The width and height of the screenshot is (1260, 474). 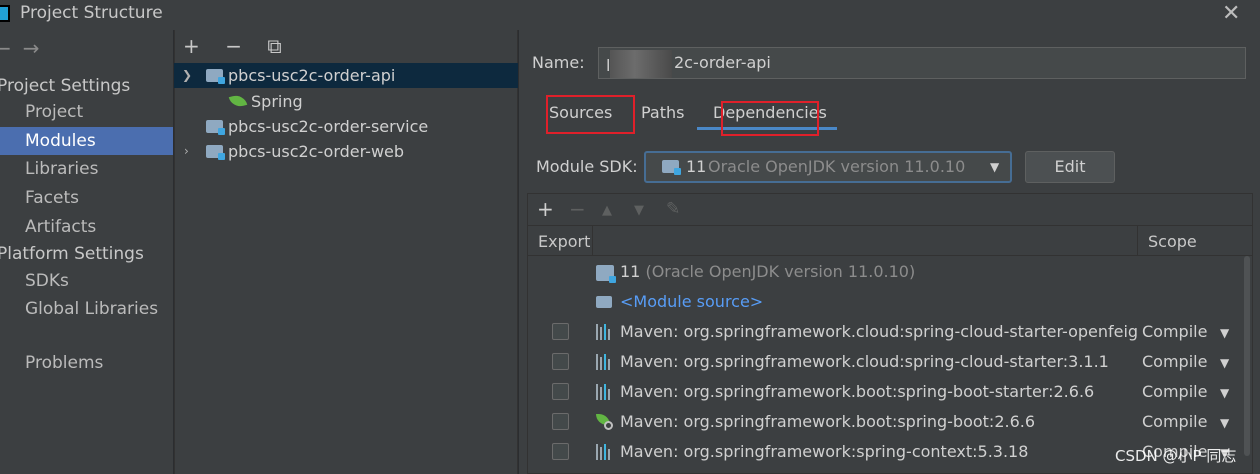 I want to click on dependency-name: <Module source>, so click(x=692, y=301).